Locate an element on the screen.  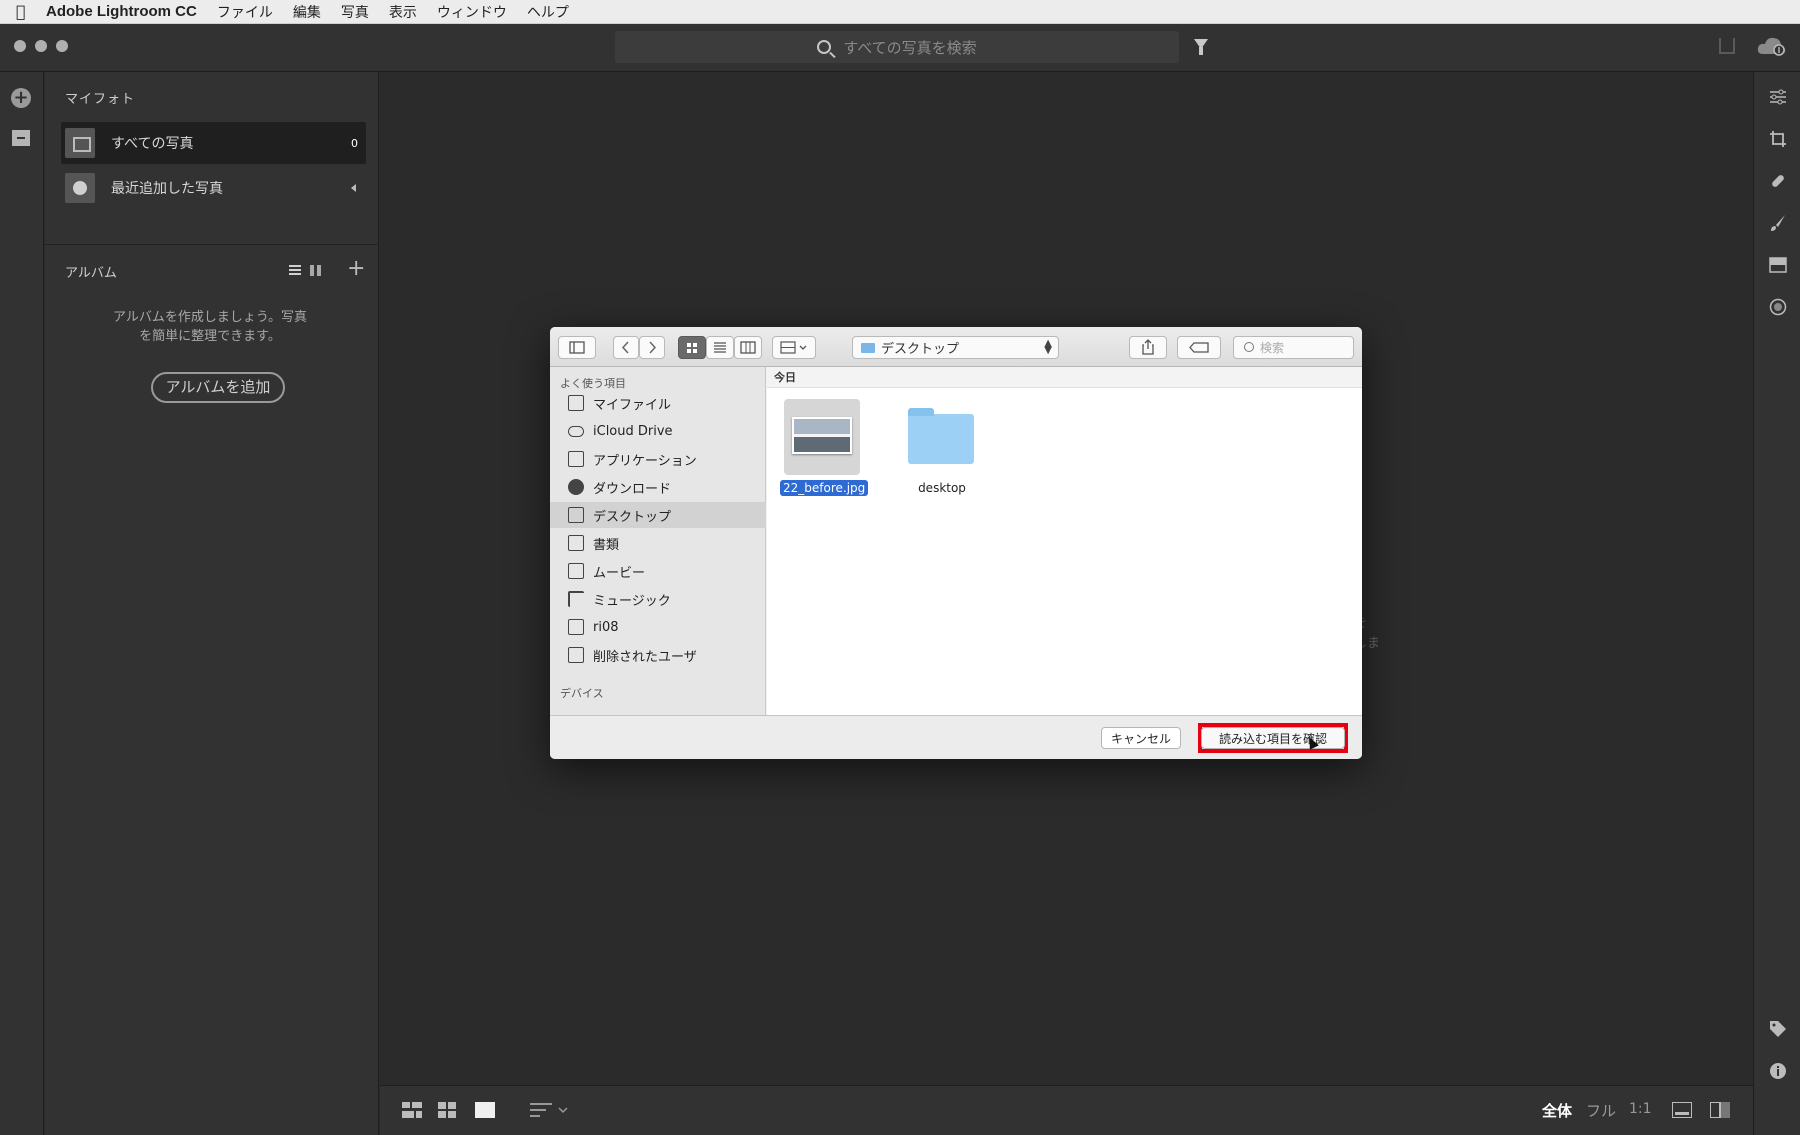
crop-icon is located at coordinates (1778, 139).